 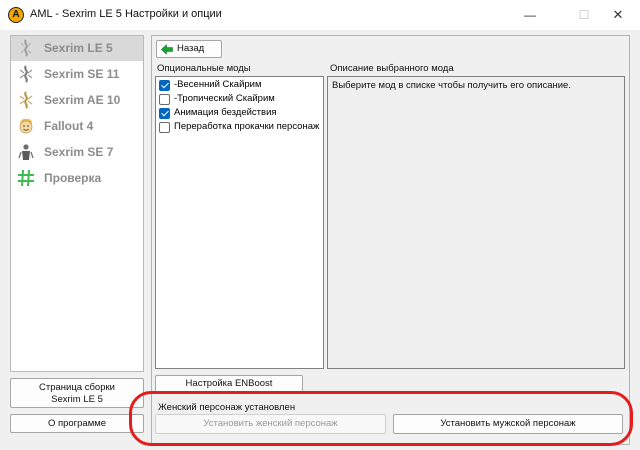 What do you see at coordinates (16, 15) in the screenshot?
I see `app-logo-icon: A` at bounding box center [16, 15].